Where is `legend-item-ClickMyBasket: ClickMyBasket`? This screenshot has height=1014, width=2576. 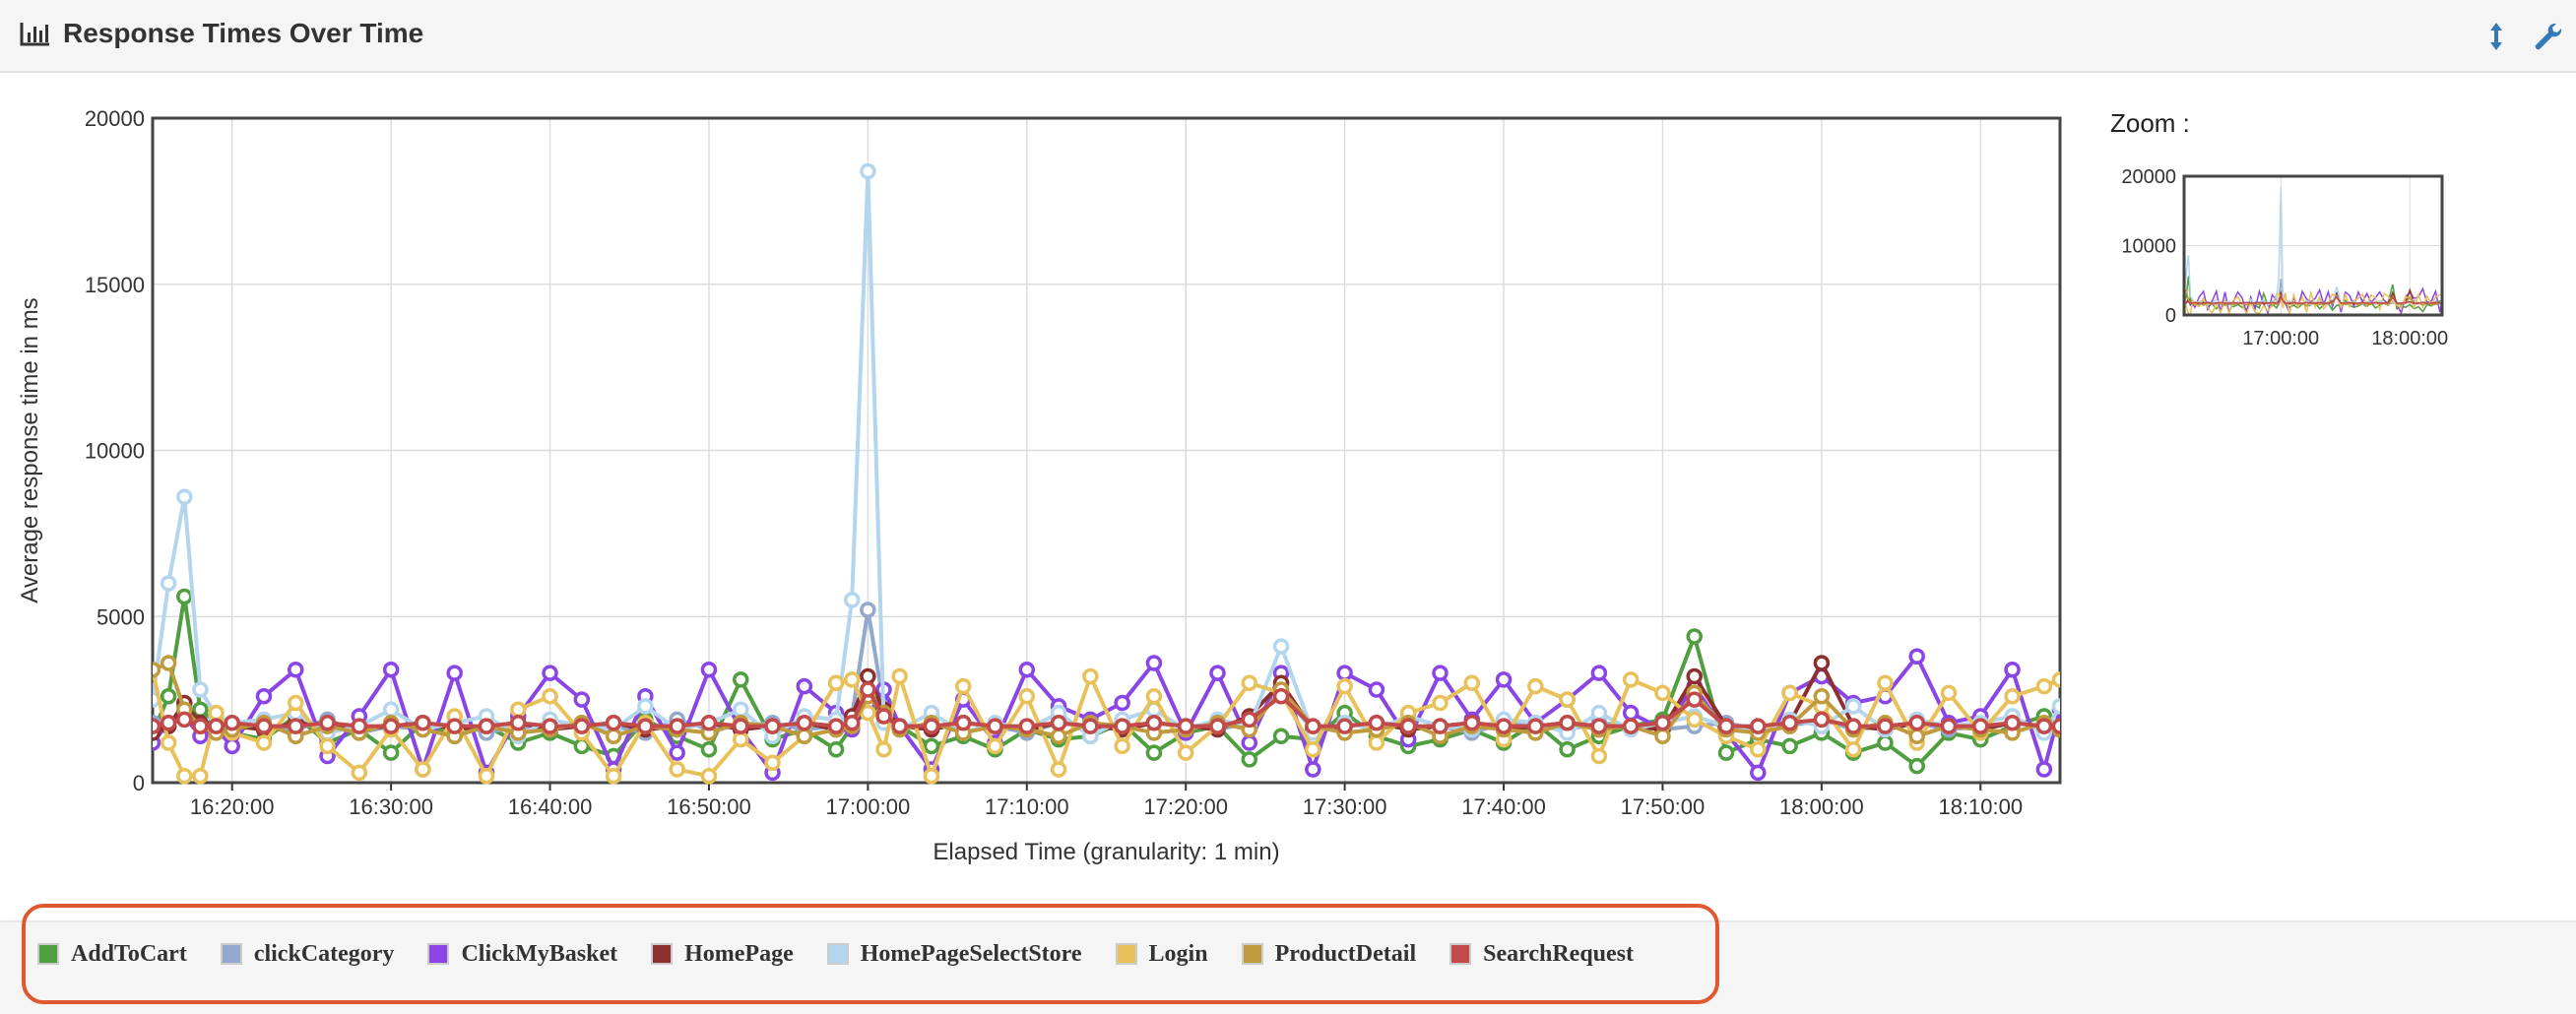
legend-item-ClickMyBasket: ClickMyBasket is located at coordinates (522, 954).